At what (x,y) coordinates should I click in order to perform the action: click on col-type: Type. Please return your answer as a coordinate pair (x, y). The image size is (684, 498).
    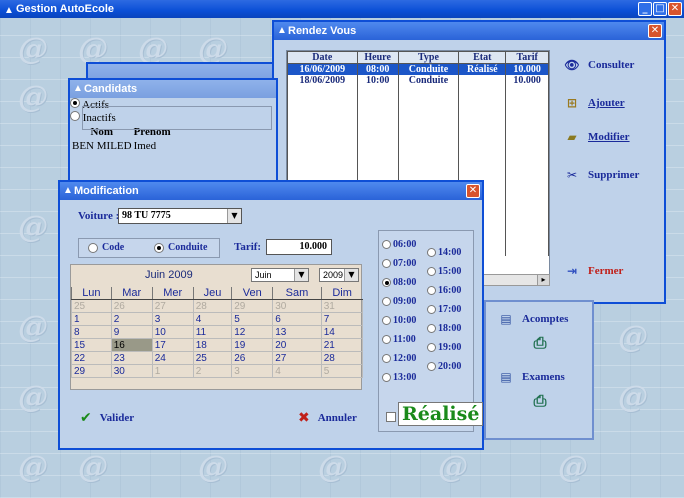
    Looking at the image, I should click on (428, 57).